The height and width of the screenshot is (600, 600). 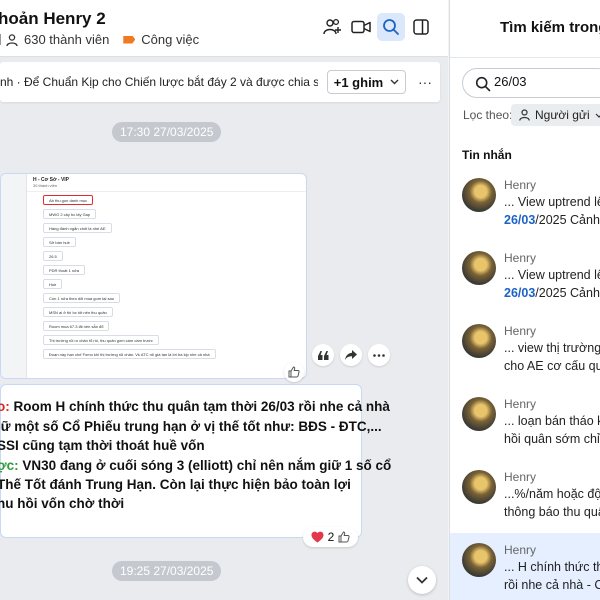 I want to click on pin-more-button: ···, so click(x=425, y=82).